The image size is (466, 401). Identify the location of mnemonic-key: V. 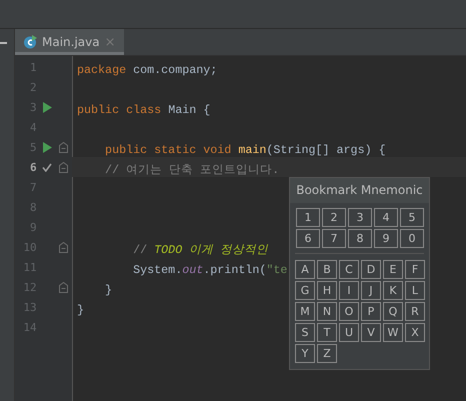
(371, 332).